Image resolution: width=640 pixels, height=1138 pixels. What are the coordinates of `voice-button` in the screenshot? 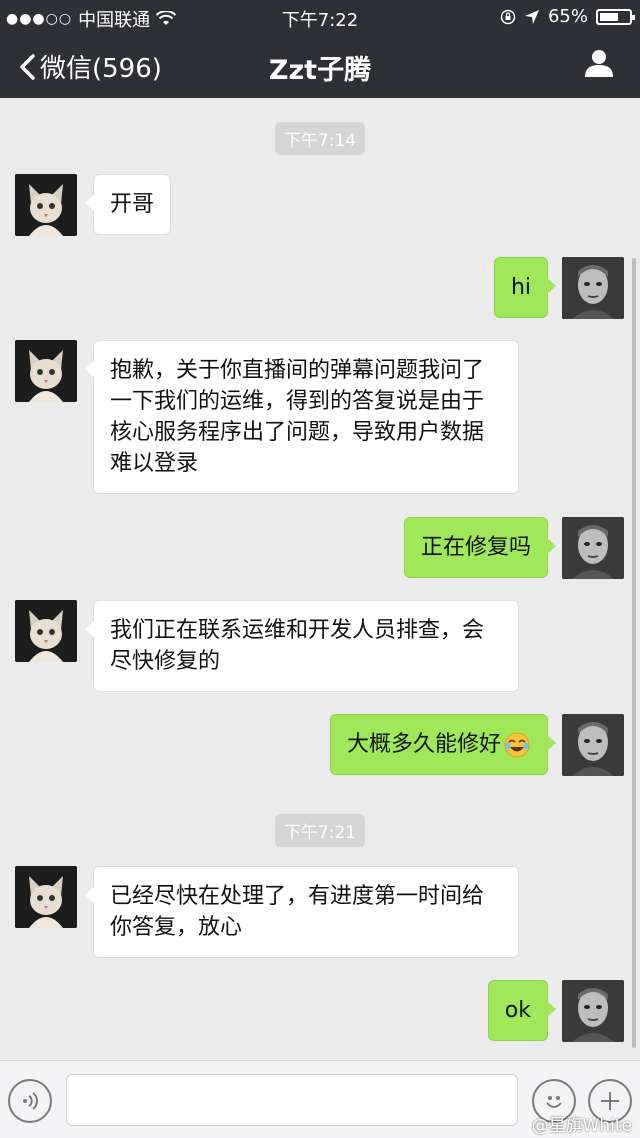 It's located at (30, 1101).